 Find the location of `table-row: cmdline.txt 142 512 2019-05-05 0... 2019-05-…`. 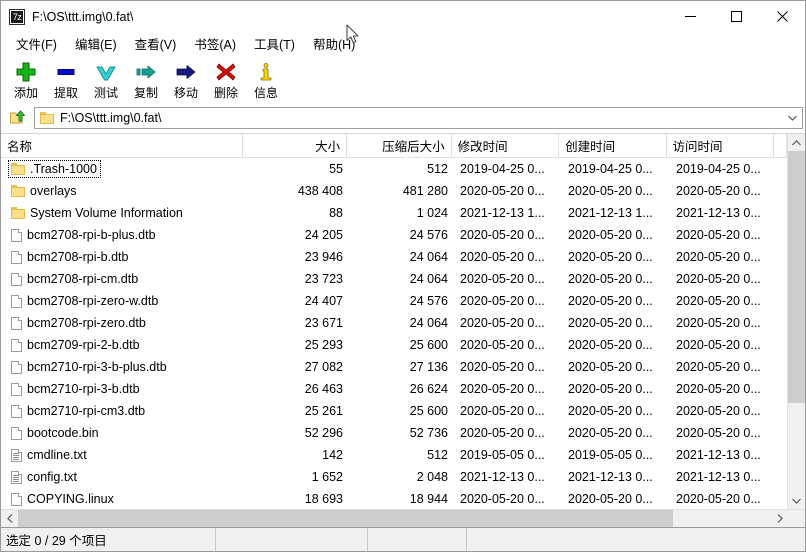

table-row: cmdline.txt 142 512 2019-05-05 0... 2019-05-… is located at coordinates (394, 455).